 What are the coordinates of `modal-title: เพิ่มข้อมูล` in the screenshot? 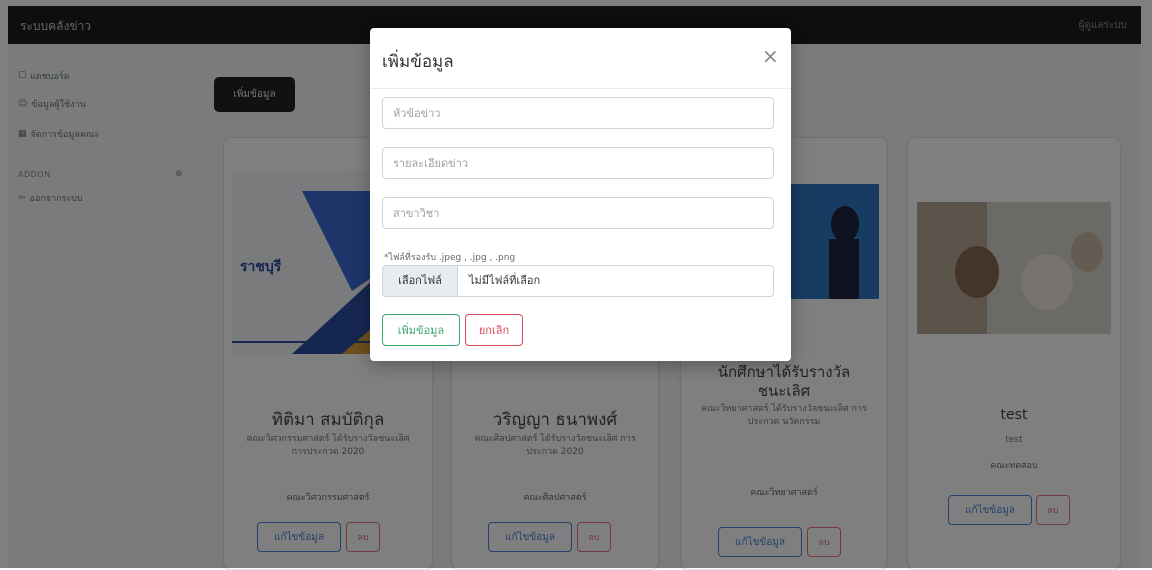 It's located at (418, 62).